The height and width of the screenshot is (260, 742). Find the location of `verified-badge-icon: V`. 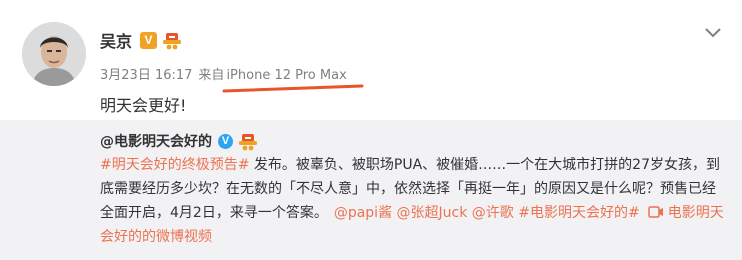

verified-badge-icon: V is located at coordinates (149, 40).